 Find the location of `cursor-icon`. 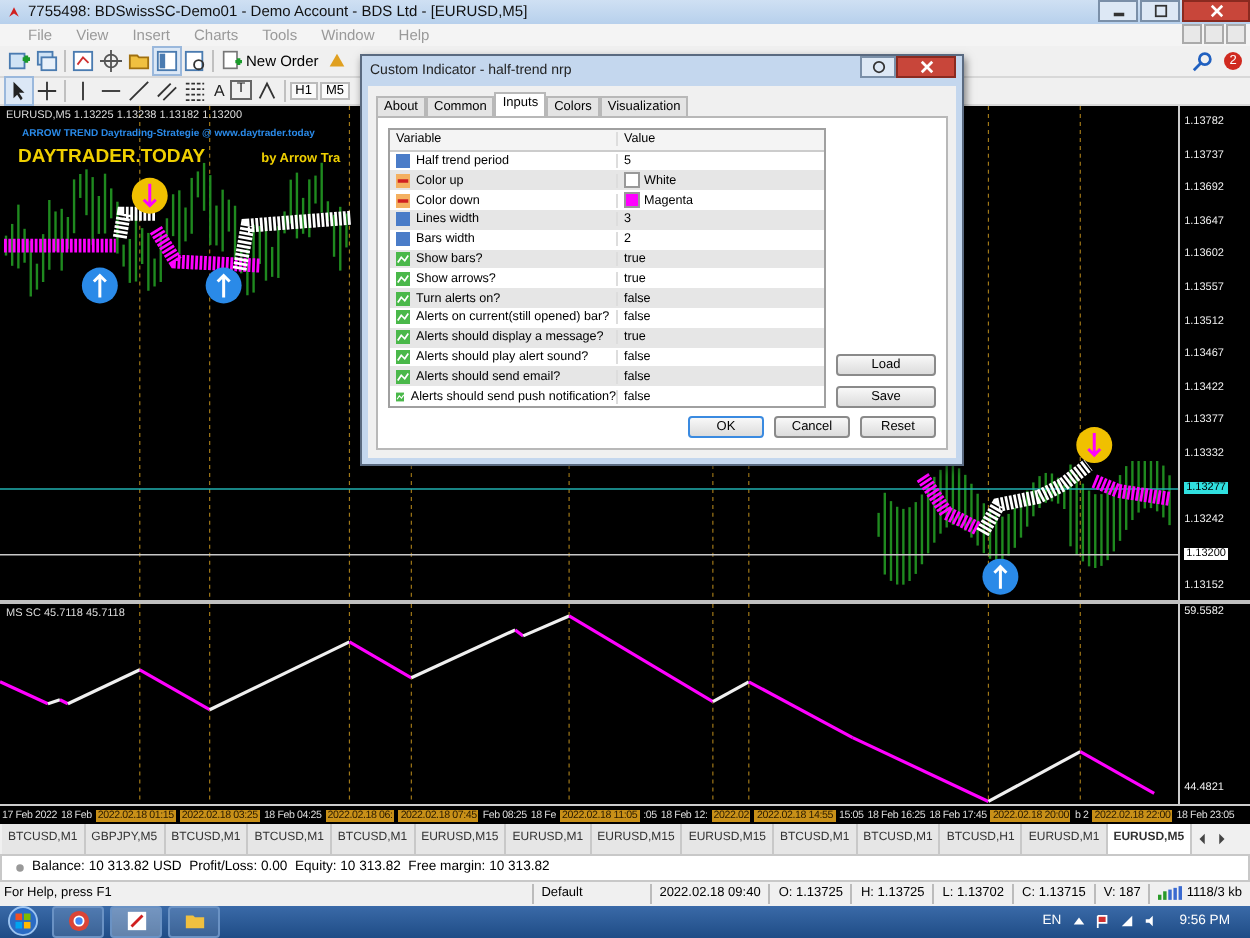

cursor-icon is located at coordinates (19, 90).